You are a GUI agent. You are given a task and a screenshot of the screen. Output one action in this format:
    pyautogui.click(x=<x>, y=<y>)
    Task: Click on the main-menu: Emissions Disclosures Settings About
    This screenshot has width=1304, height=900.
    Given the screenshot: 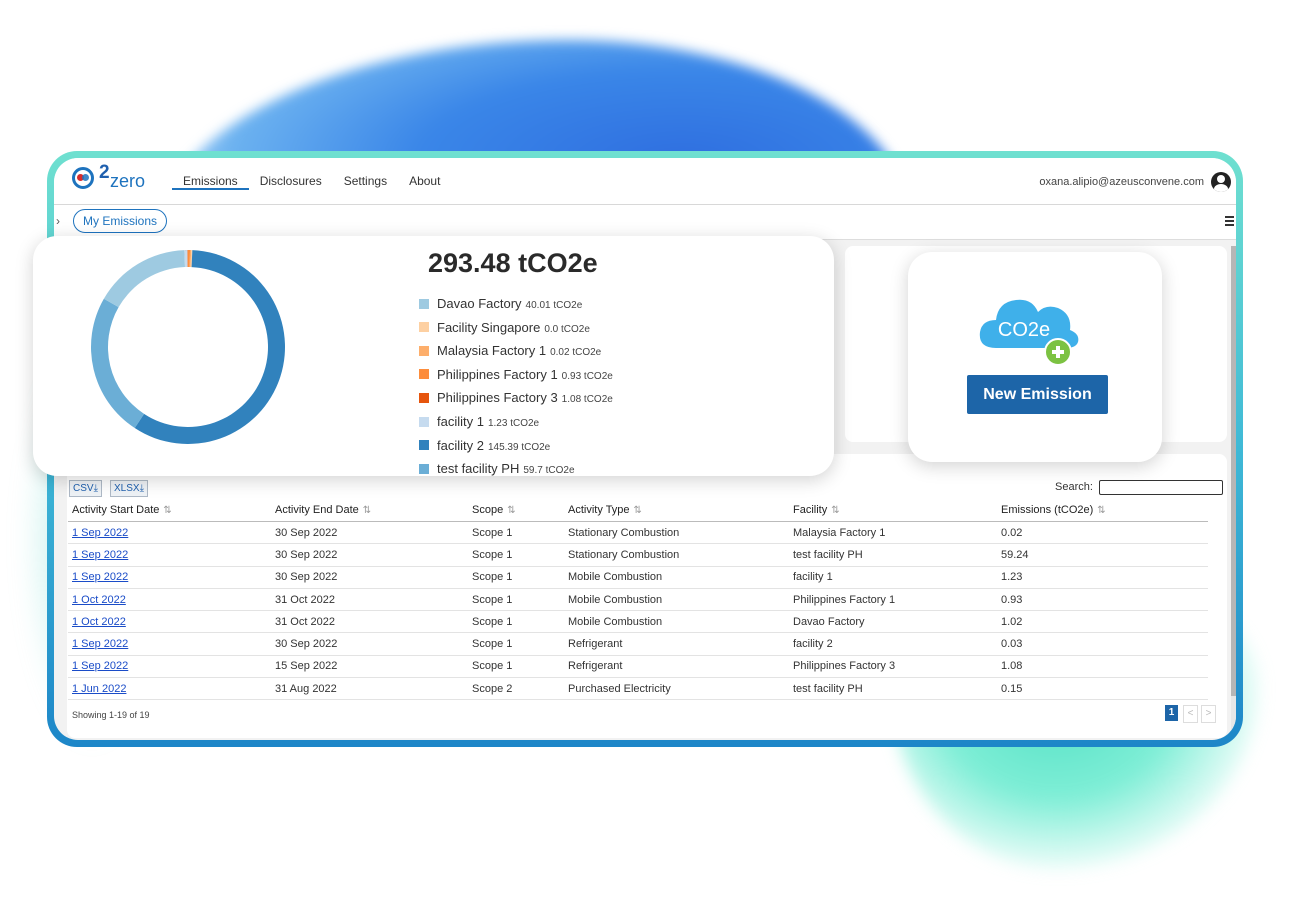 What is the action you would take?
    pyautogui.click(x=311, y=181)
    